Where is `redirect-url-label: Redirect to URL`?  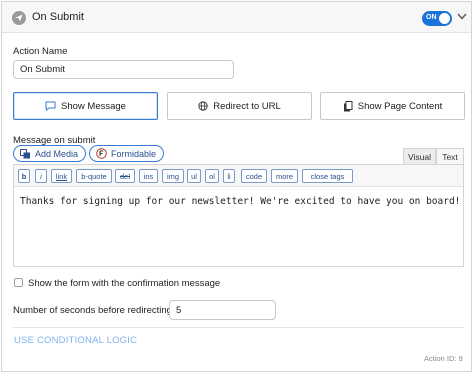
redirect-url-label: Redirect to URL is located at coordinates (247, 106).